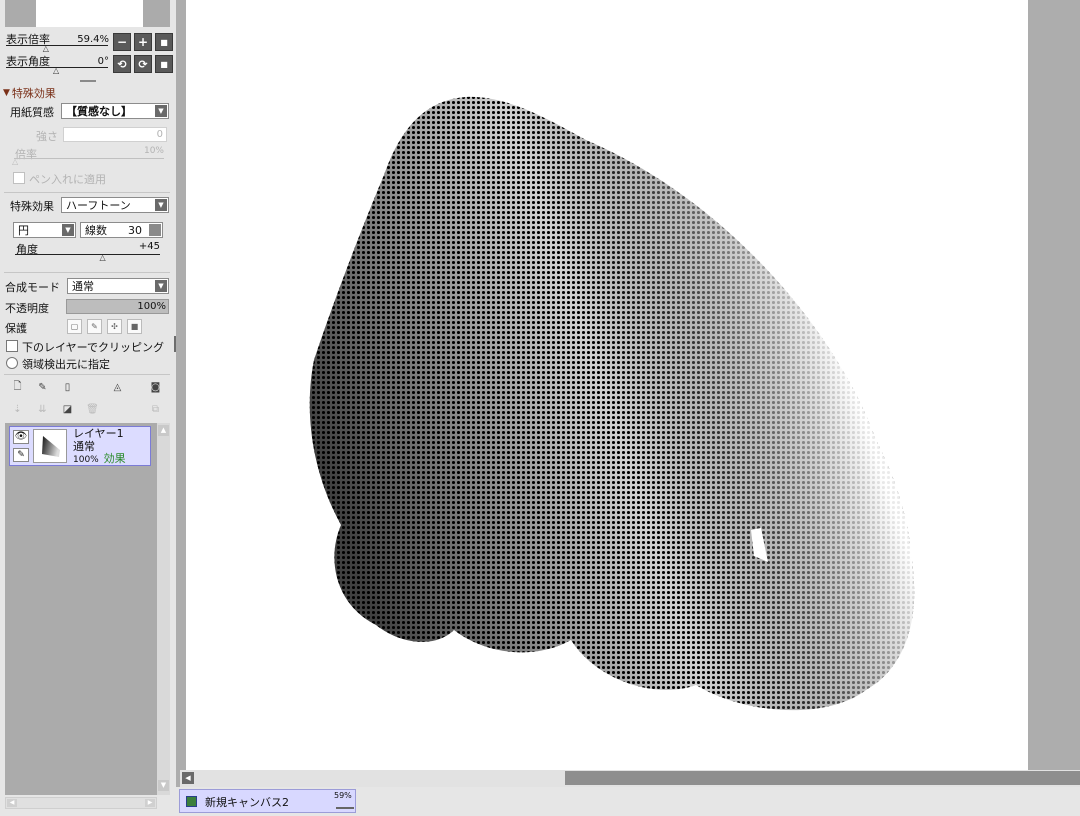  I want to click on effects-section-title: 特殊効果, so click(33, 93).